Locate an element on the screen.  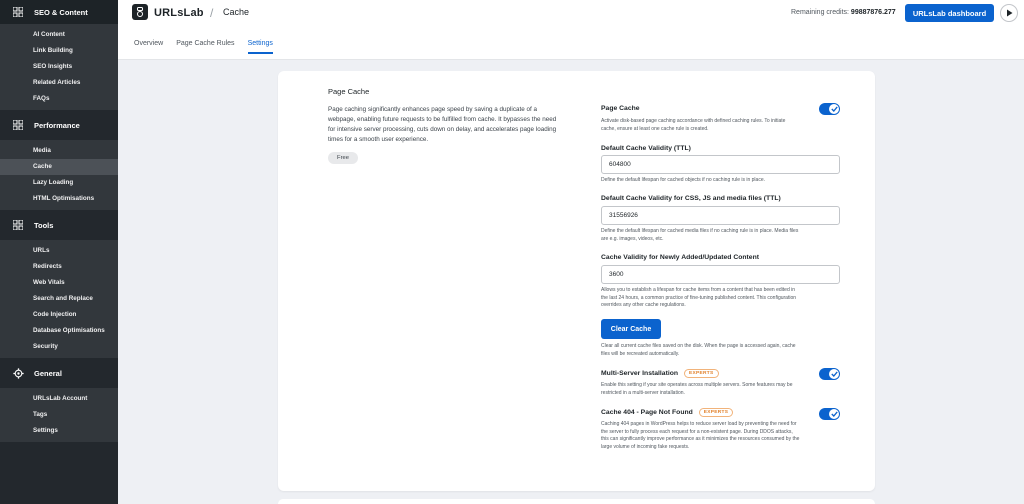
sidebar-item-ai-content: AI Content is located at coordinates (59, 35).